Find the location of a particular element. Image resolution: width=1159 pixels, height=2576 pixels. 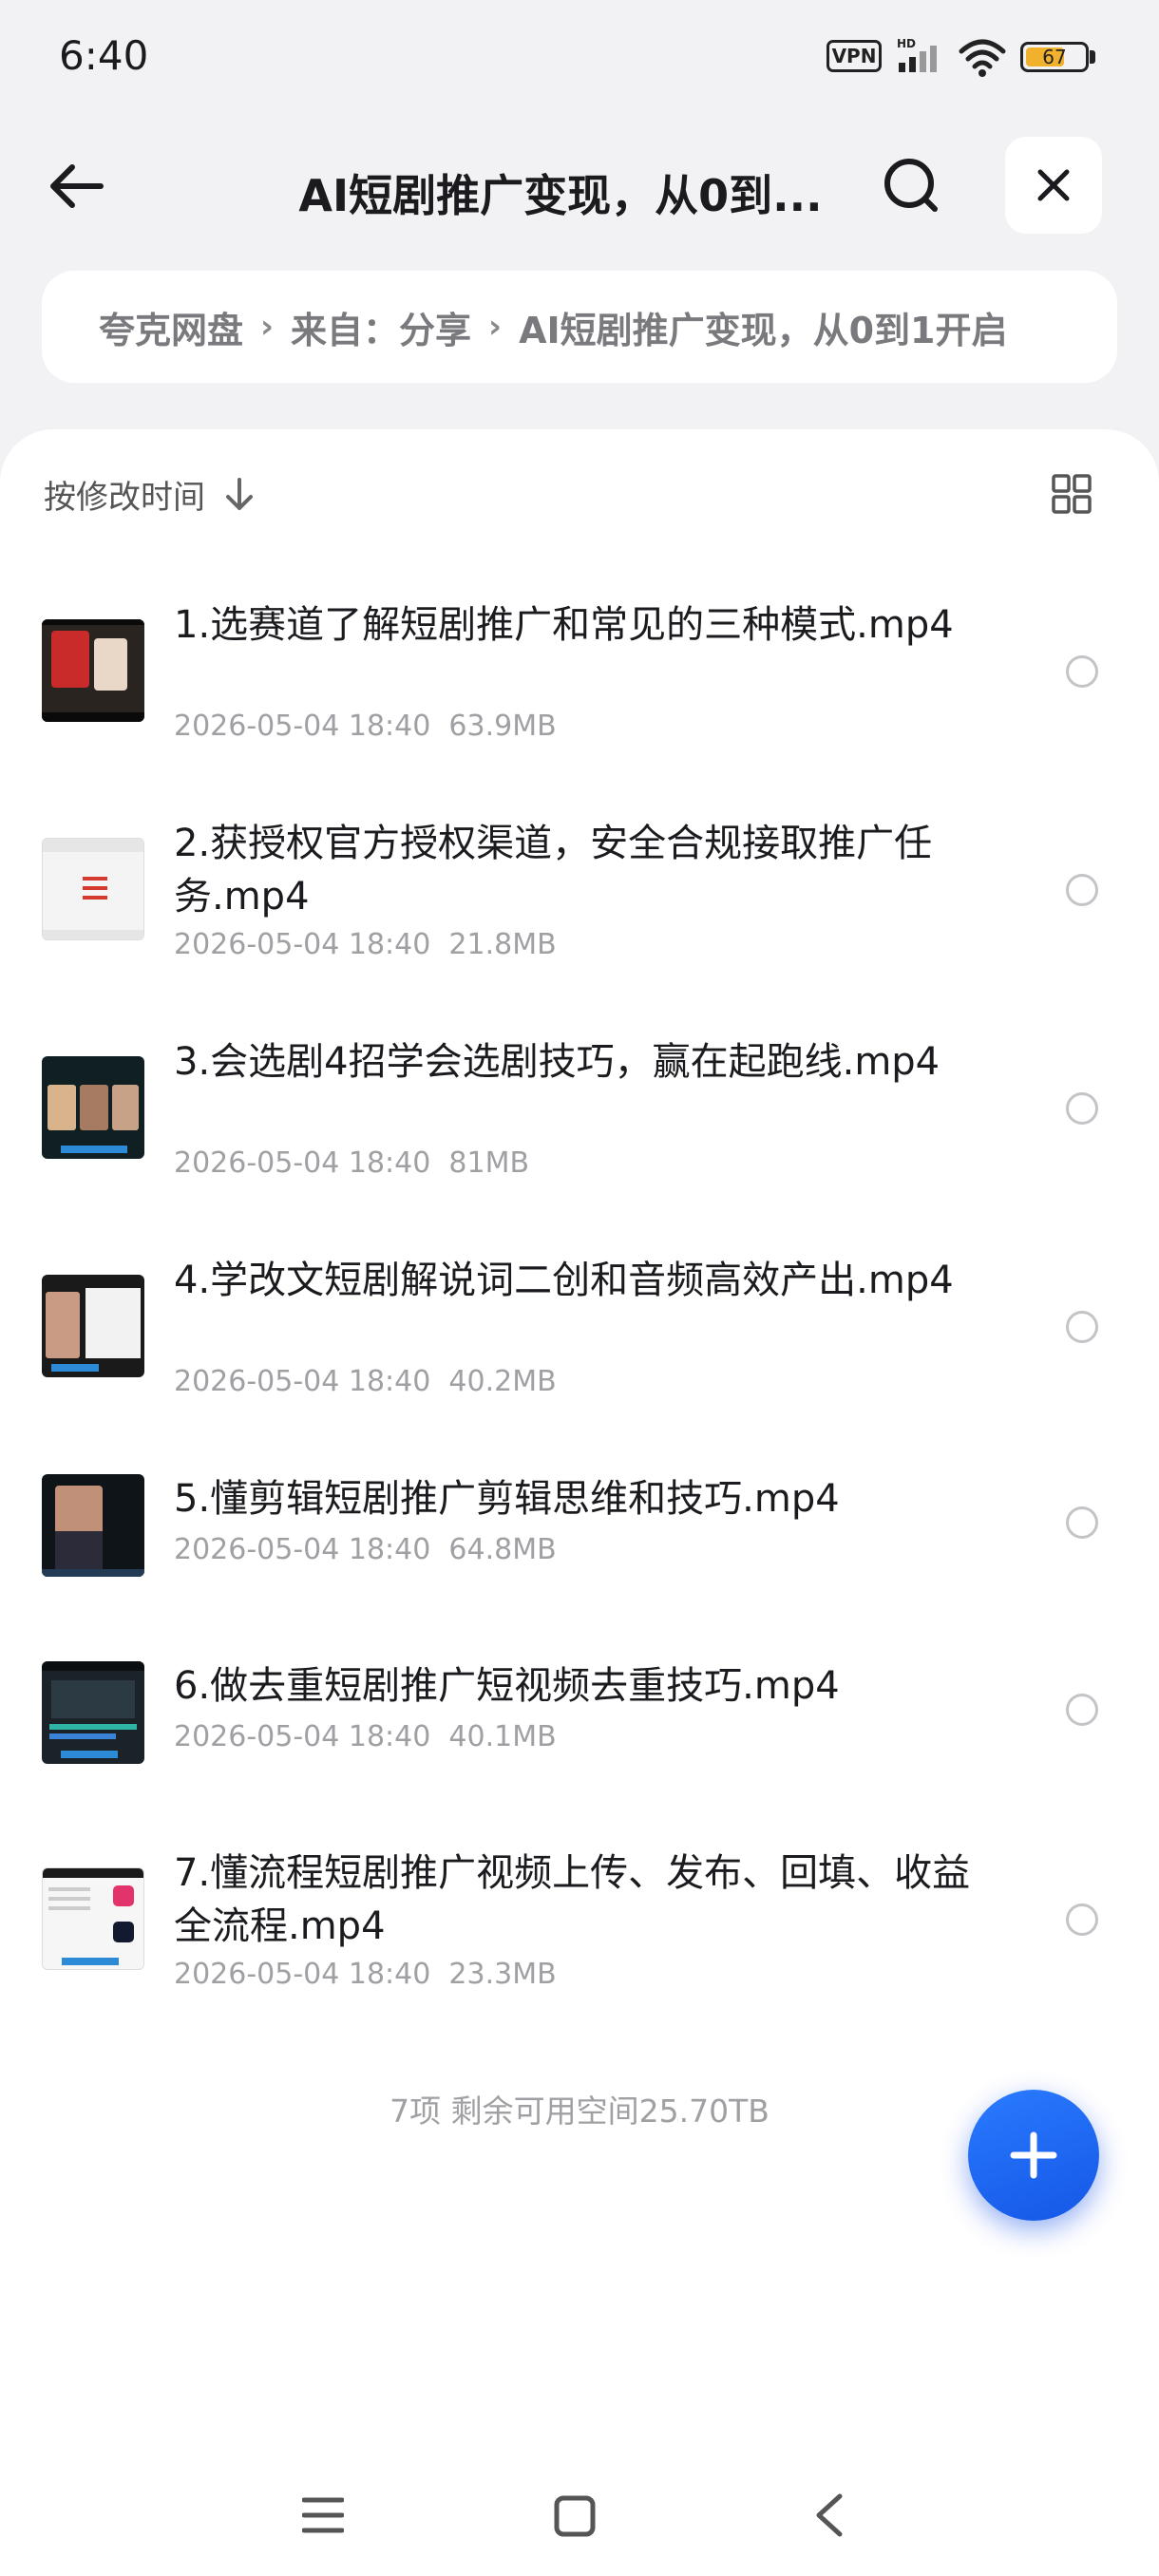

back-chevron-icon is located at coordinates (828, 2515).